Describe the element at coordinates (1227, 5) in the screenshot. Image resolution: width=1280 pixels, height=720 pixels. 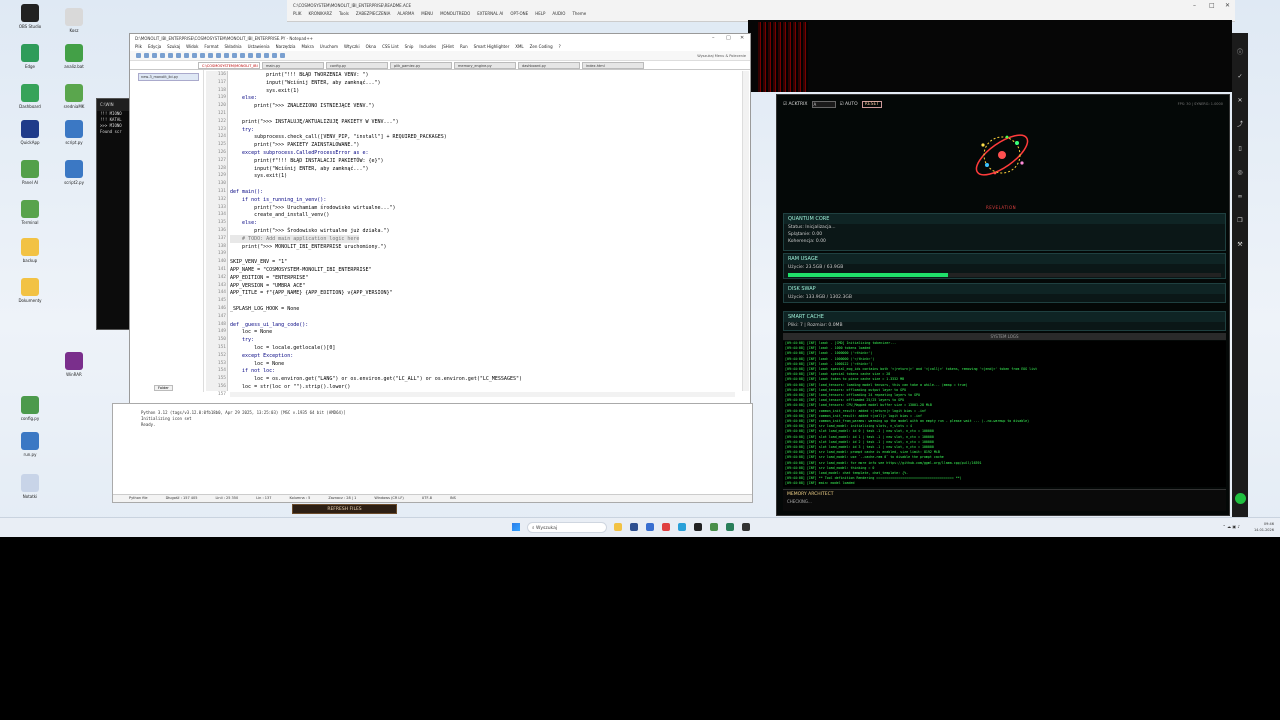
I see `close-icon: ✕` at that location.